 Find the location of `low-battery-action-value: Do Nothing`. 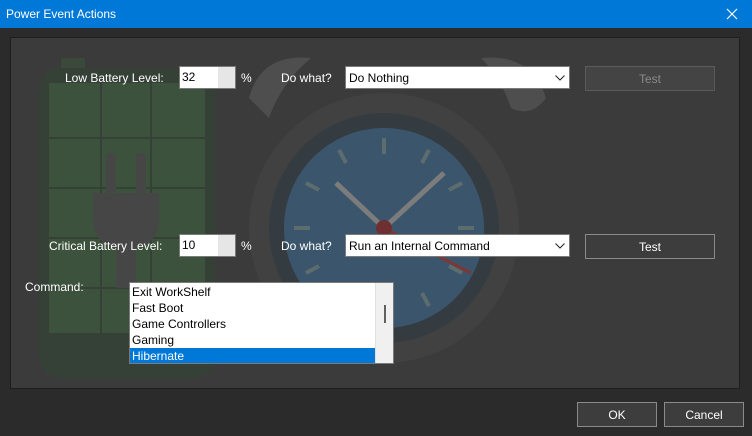

low-battery-action-value: Do Nothing is located at coordinates (379, 78).